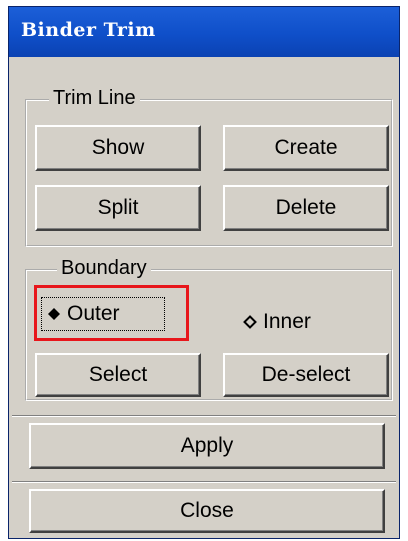 This screenshot has height=541, width=408. What do you see at coordinates (306, 208) in the screenshot?
I see `delete-button: Delete` at bounding box center [306, 208].